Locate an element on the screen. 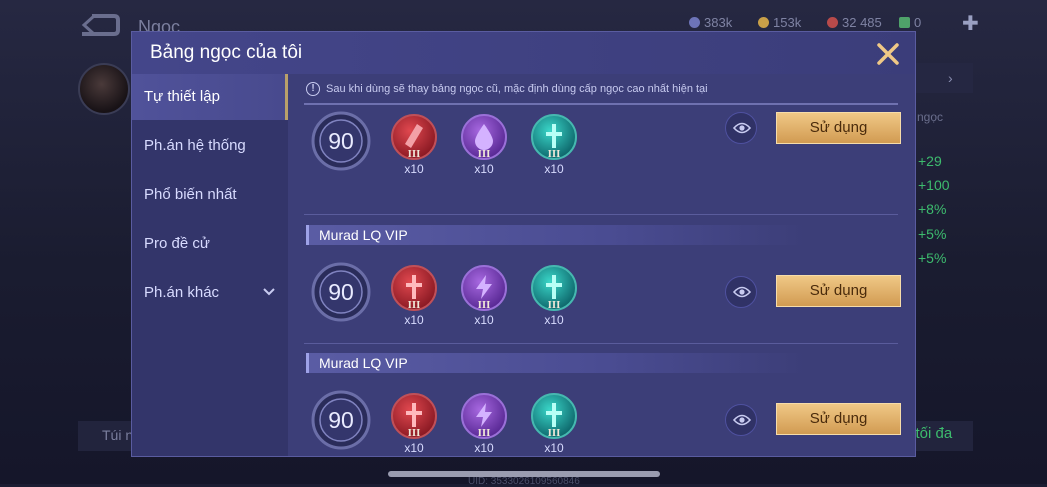 The image size is (1047, 487). uid-text: UID: 3533026109560846 is located at coordinates (524, 481).